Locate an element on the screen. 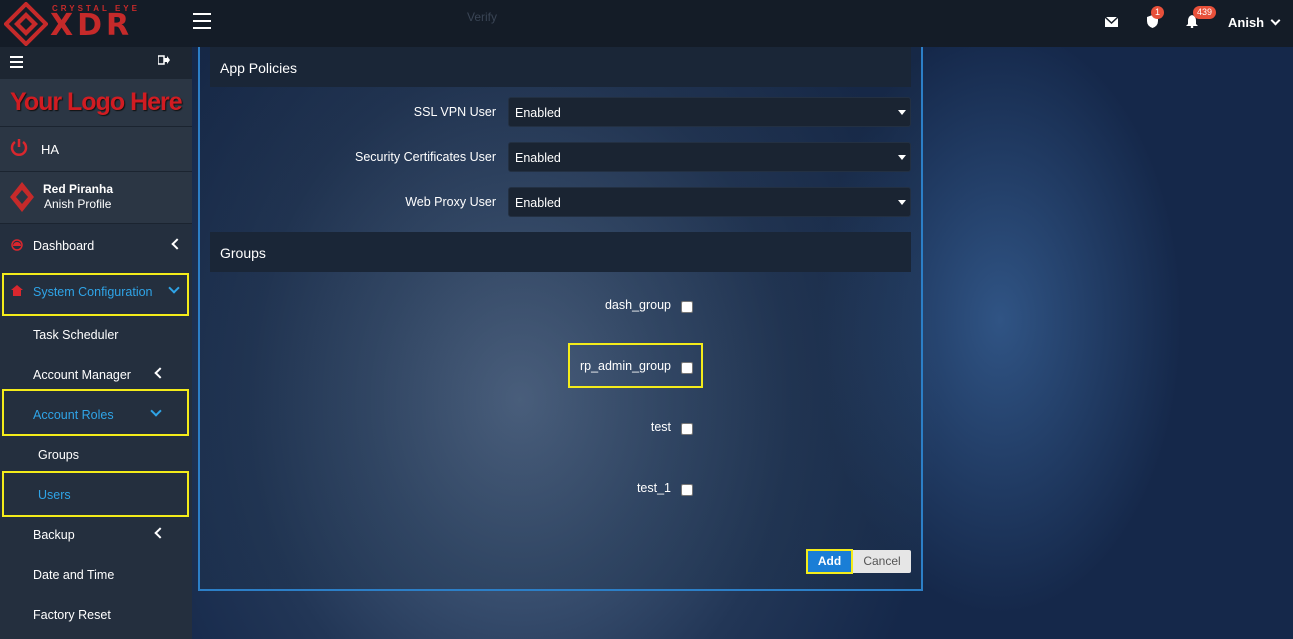 This screenshot has width=1293, height=639. group-label: rp_admin_group is located at coordinates (625, 366).